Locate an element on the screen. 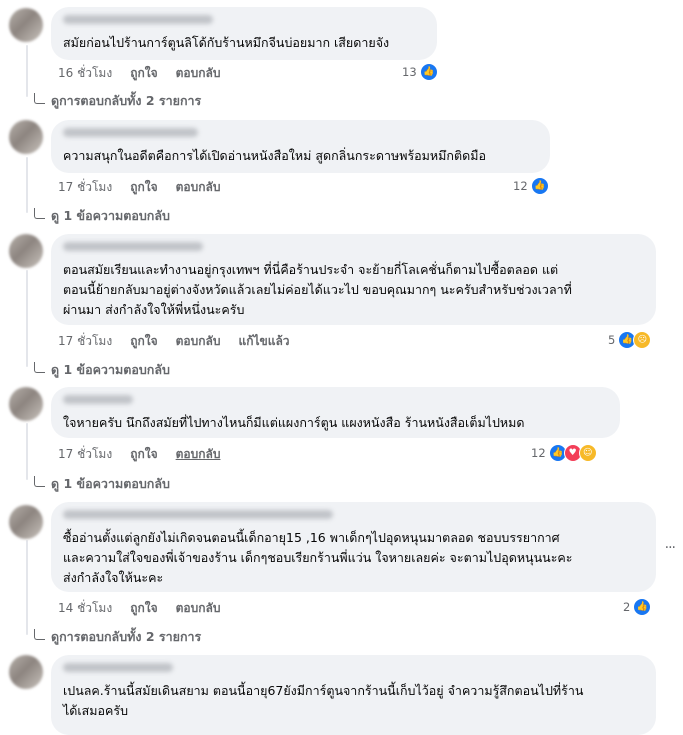  reaction-summary: 5 👍 ☹ is located at coordinates (630, 340).